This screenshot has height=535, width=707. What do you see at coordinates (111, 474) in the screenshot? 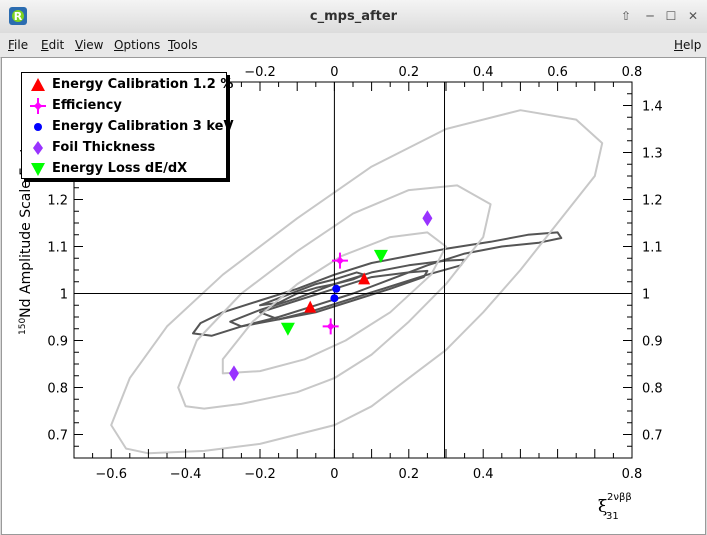
I see `x-tick-label: −0.6` at bounding box center [111, 474].